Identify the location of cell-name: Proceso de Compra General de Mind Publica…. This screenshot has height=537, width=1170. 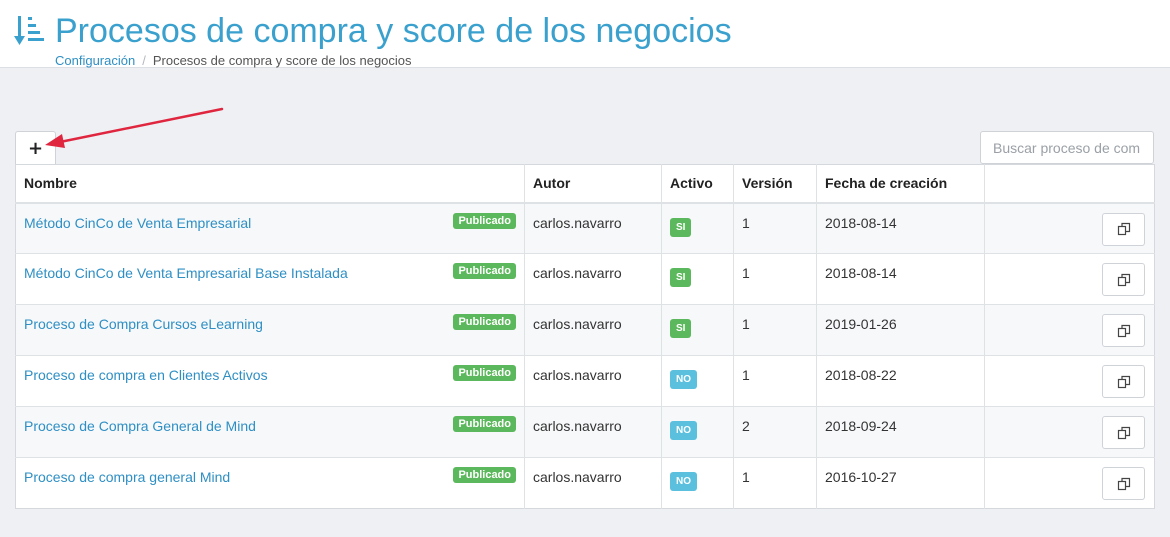
(270, 432).